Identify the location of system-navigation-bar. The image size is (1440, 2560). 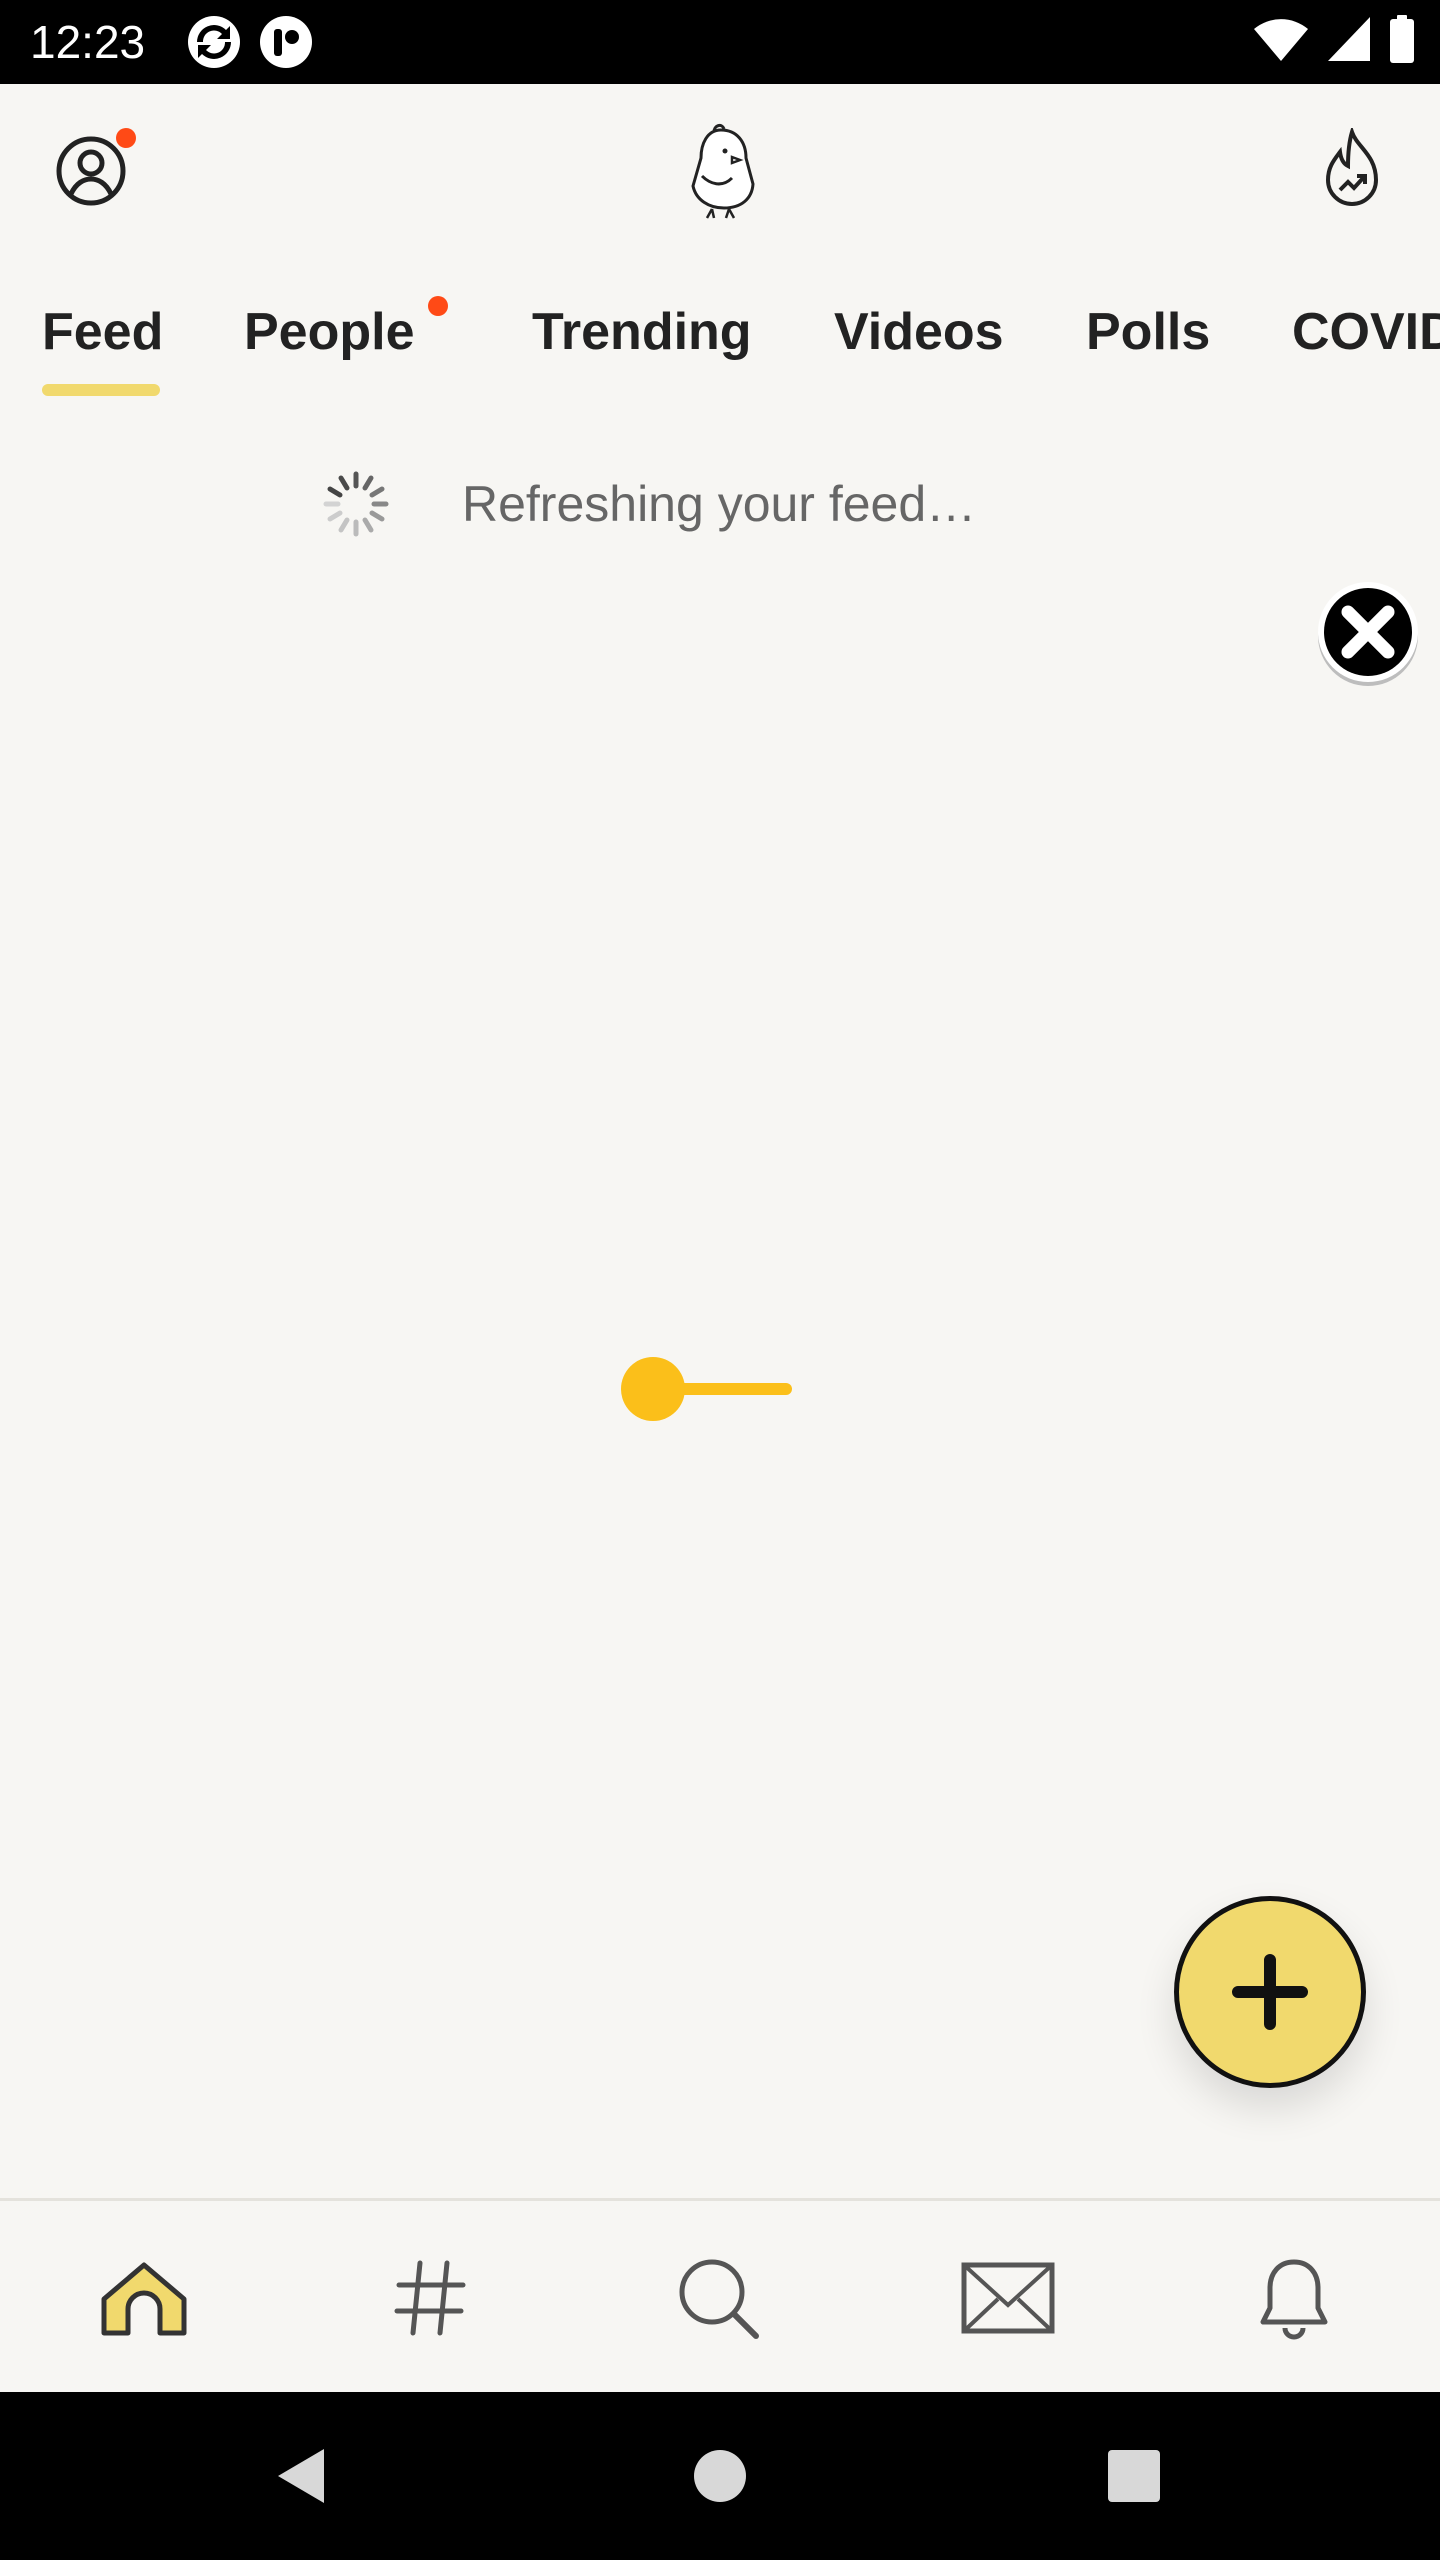
(720, 2476).